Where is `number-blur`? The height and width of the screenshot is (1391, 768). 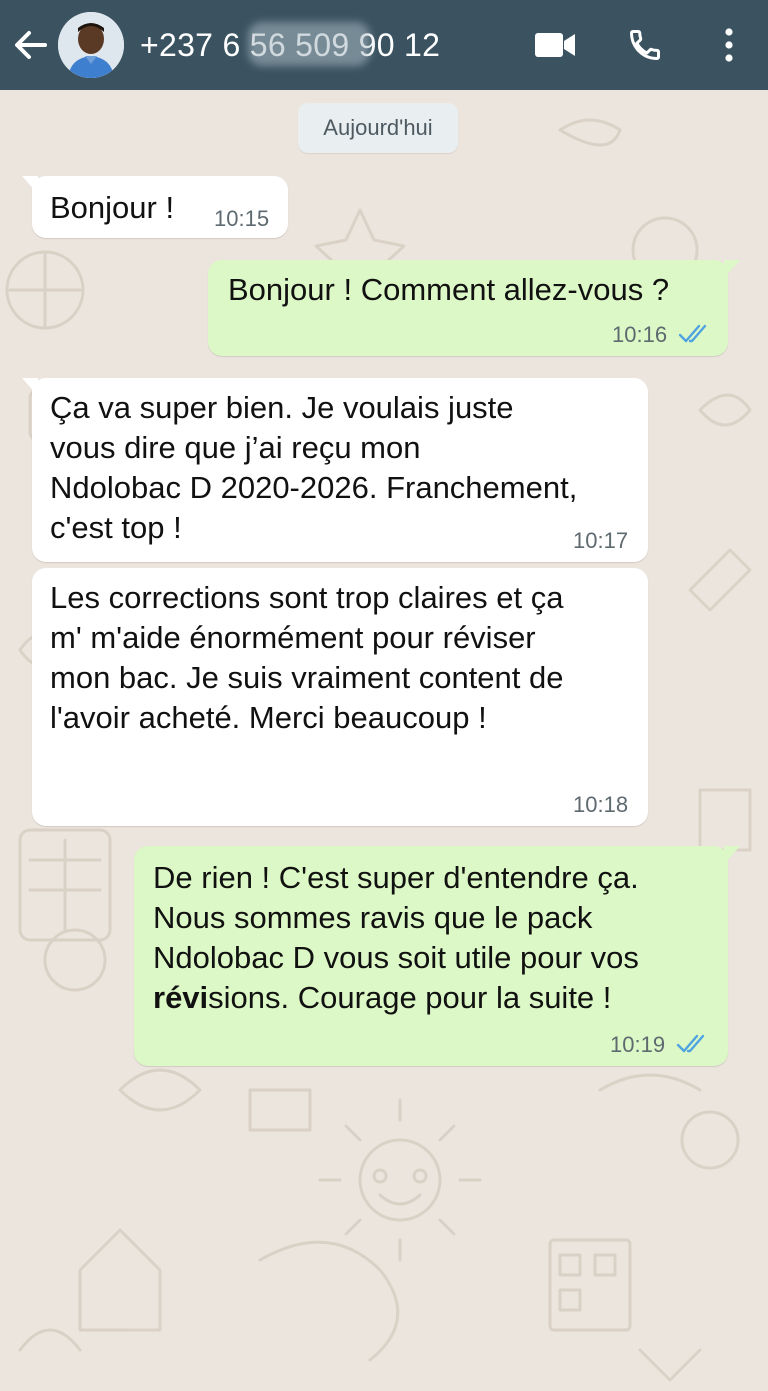
number-blur is located at coordinates (309, 44).